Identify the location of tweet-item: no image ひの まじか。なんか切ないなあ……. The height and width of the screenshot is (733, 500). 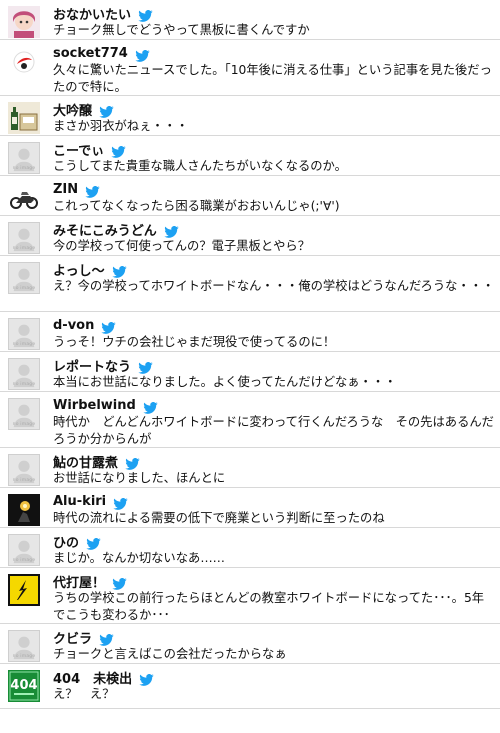
(250, 548).